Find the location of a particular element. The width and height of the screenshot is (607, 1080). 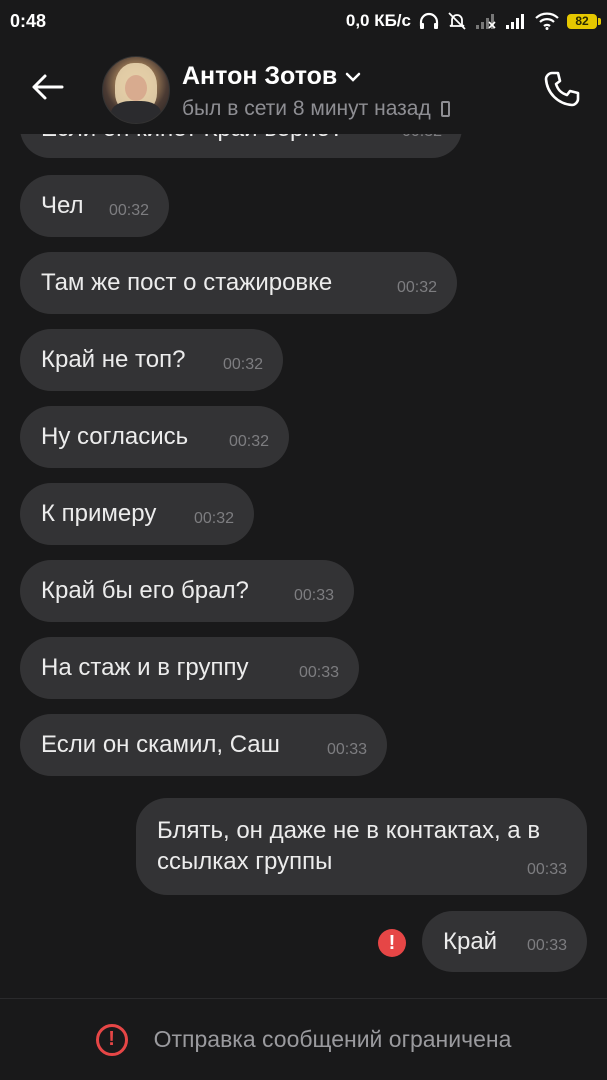

back-button is located at coordinates (47, 87).